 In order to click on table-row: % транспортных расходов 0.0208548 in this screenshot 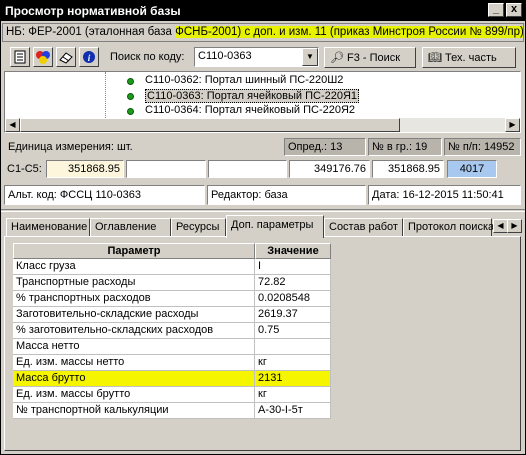, I will do `click(172, 299)`.